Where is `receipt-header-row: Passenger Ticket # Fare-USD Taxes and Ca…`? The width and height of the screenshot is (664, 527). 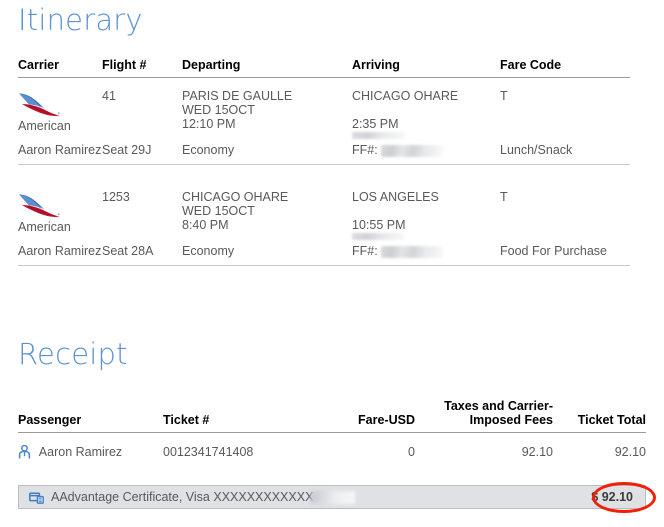
receipt-header-row: Passenger Ticket # Fare-USD Taxes and Ca… is located at coordinates (332, 416).